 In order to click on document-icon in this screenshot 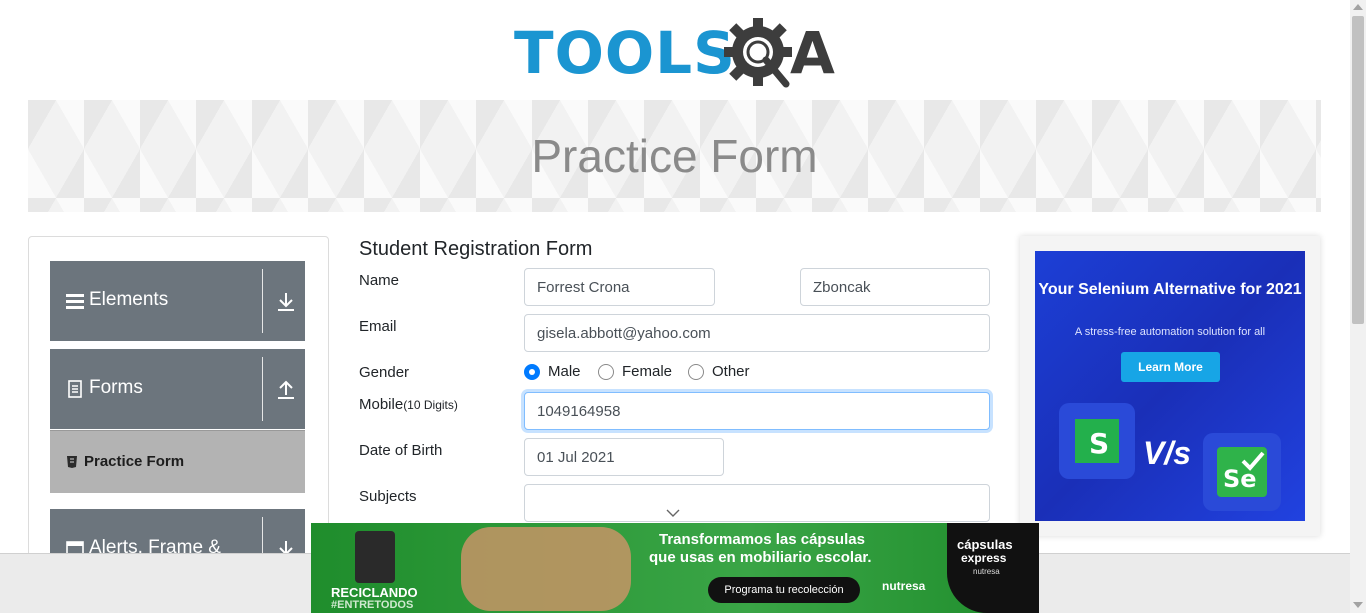, I will do `click(75, 389)`.